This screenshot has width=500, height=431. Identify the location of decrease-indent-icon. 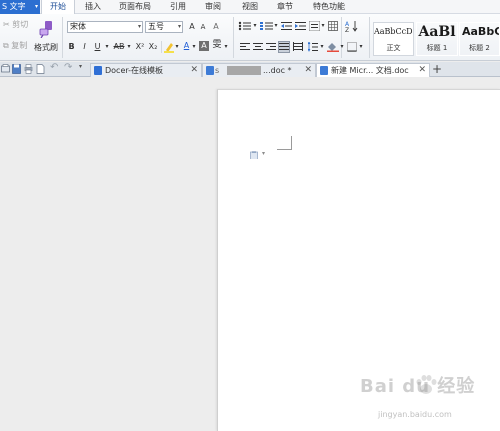
(286, 26).